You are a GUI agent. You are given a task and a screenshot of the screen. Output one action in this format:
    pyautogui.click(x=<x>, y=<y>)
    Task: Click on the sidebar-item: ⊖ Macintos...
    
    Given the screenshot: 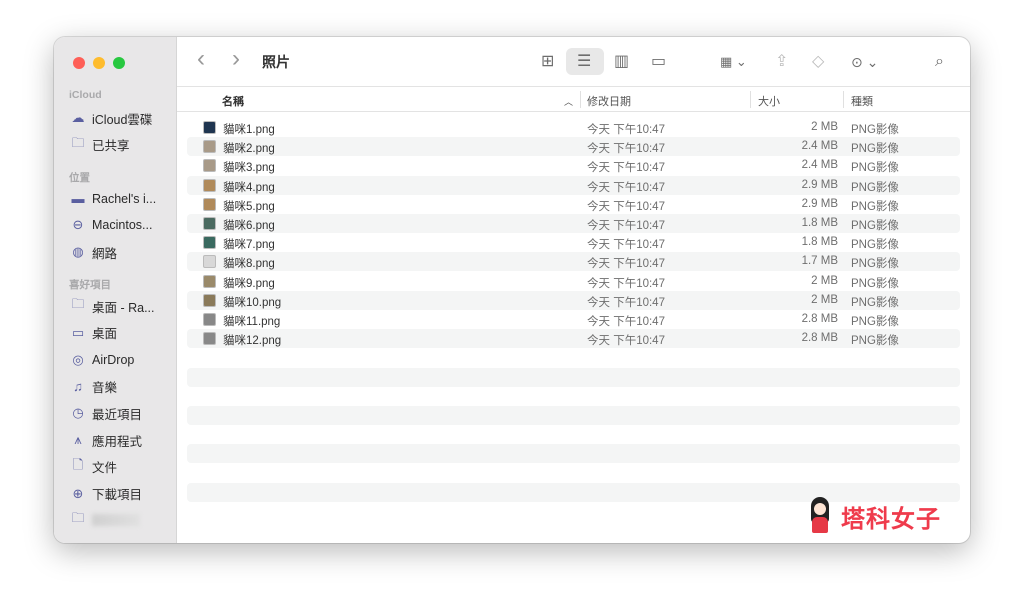 What is the action you would take?
    pyautogui.click(x=111, y=225)
    